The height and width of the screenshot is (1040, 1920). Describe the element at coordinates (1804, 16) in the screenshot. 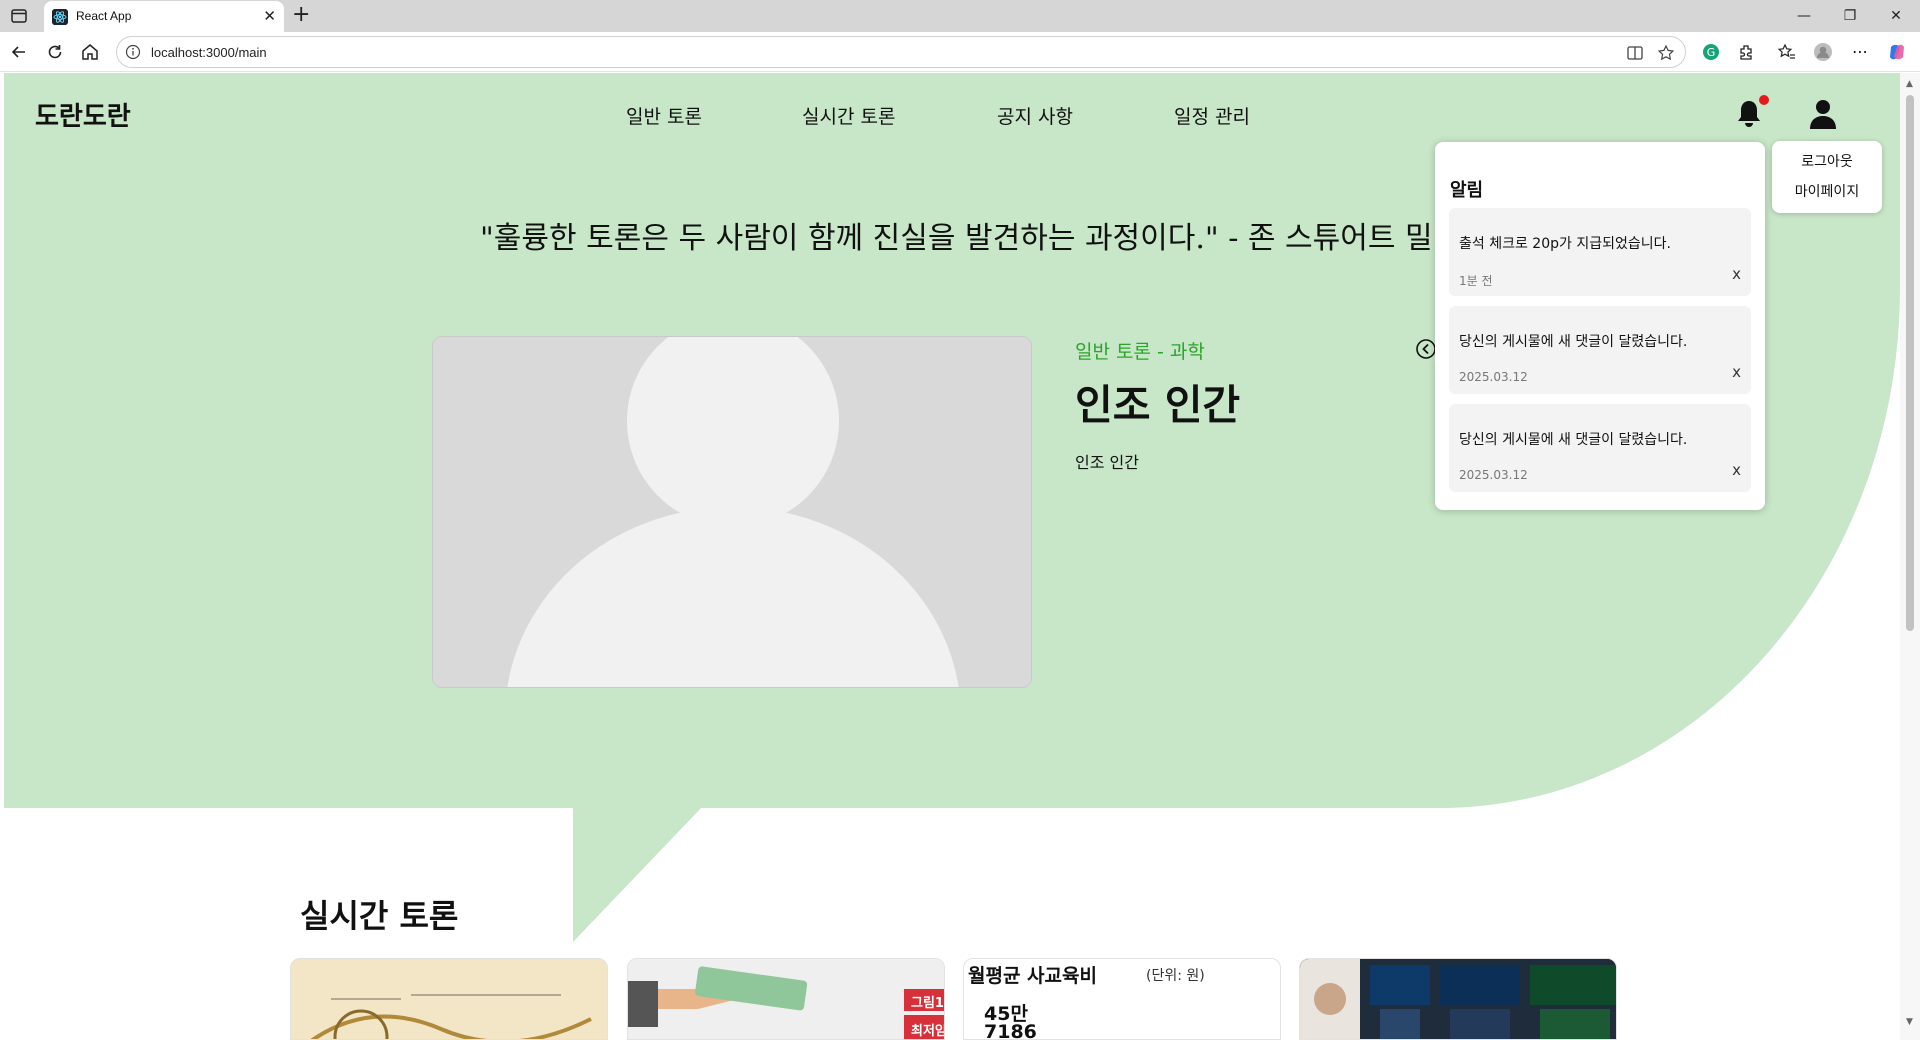

I see `minimize-icon: —` at that location.